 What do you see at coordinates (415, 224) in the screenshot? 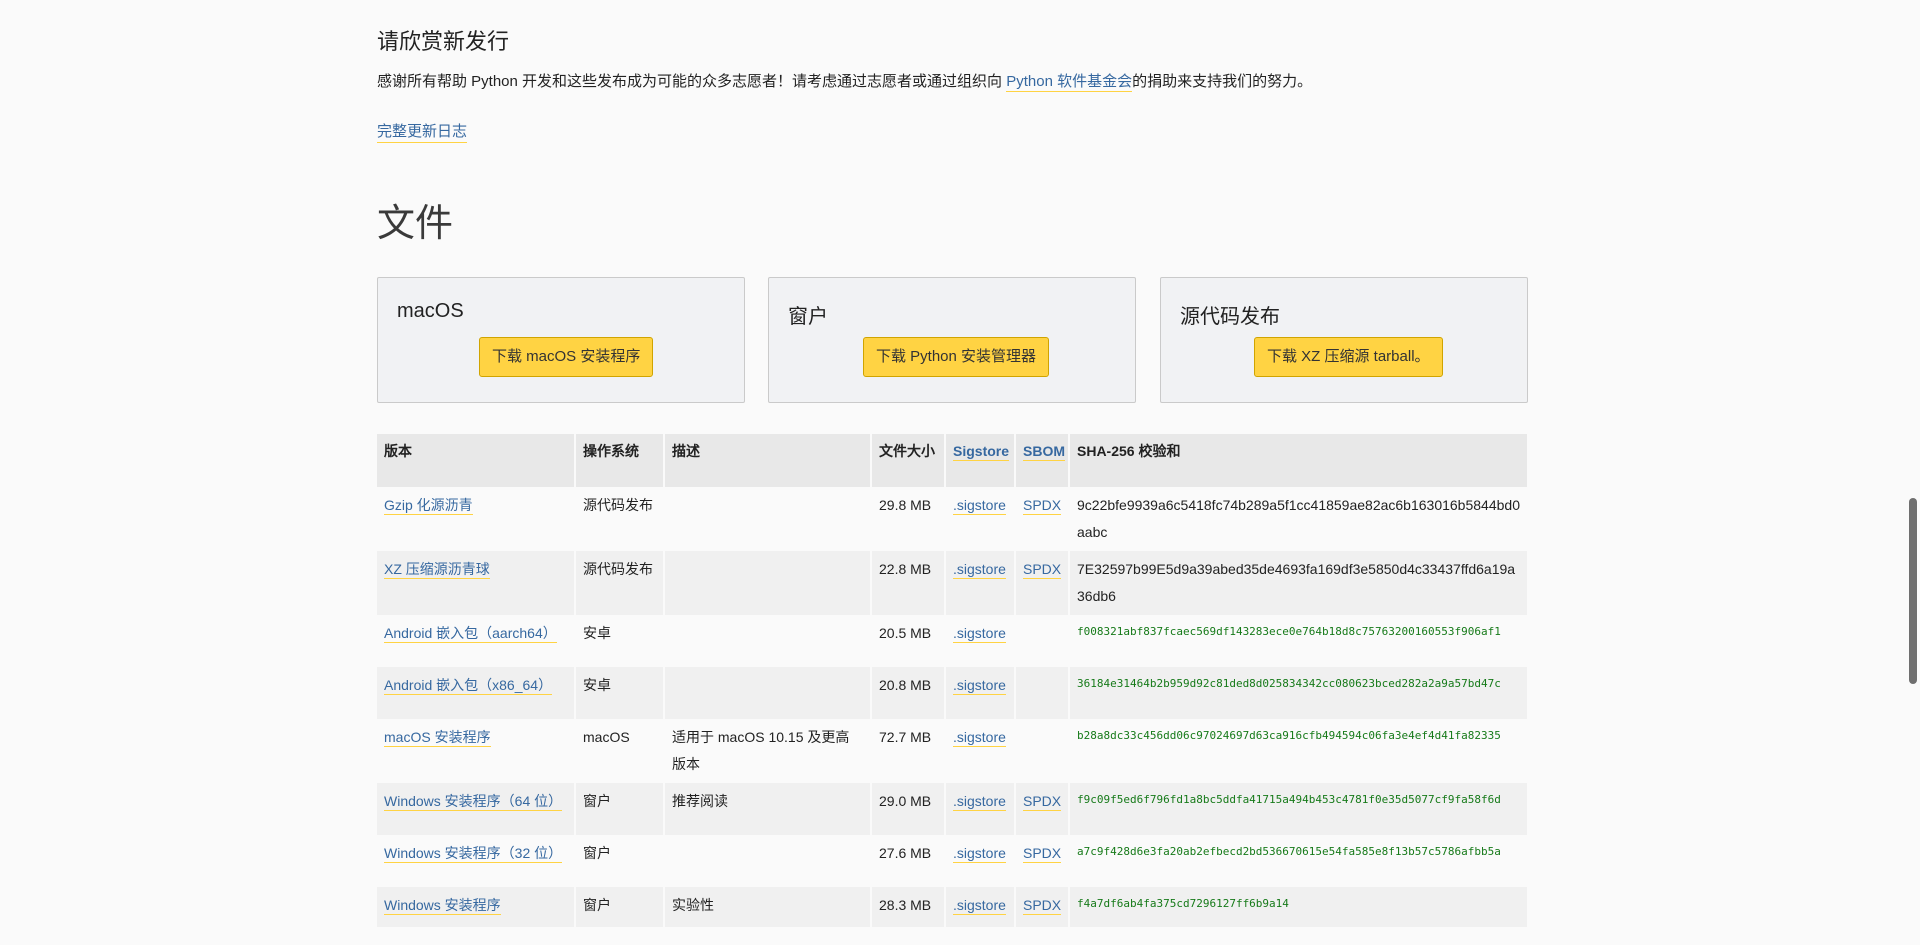
I see `files-heading: 文件` at bounding box center [415, 224].